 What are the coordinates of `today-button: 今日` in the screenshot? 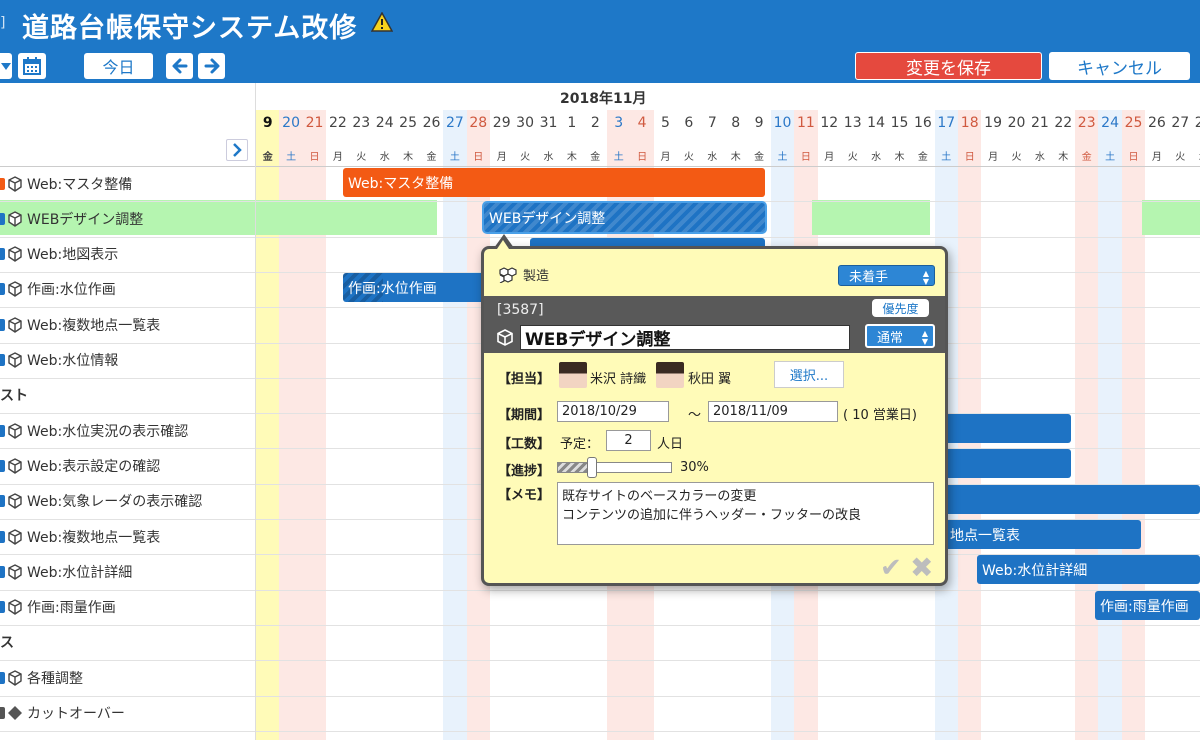 It's located at (118, 66).